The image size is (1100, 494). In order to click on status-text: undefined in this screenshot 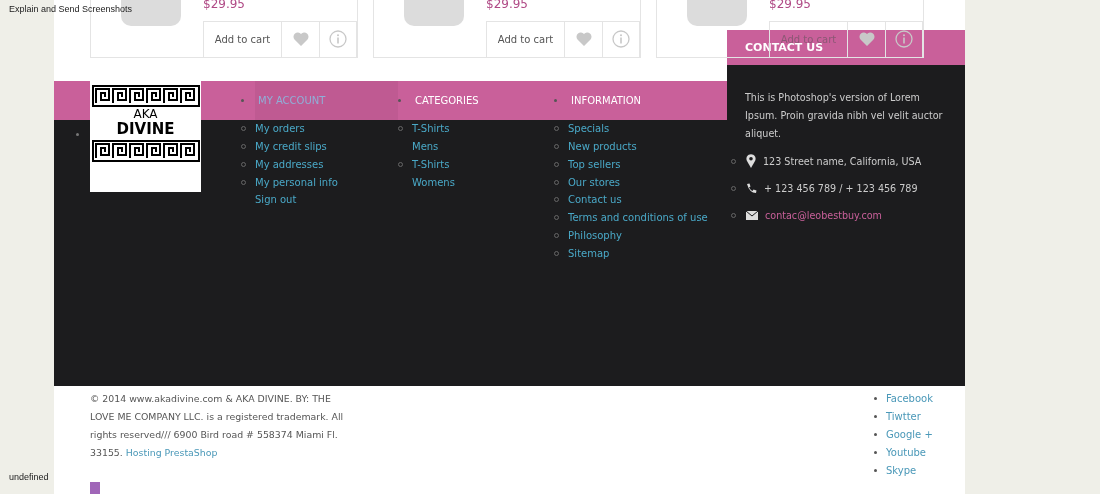, I will do `click(29, 477)`.